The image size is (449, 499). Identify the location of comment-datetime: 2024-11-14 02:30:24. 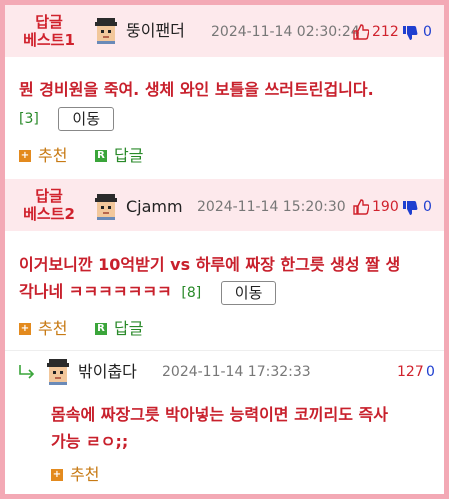
(285, 32).